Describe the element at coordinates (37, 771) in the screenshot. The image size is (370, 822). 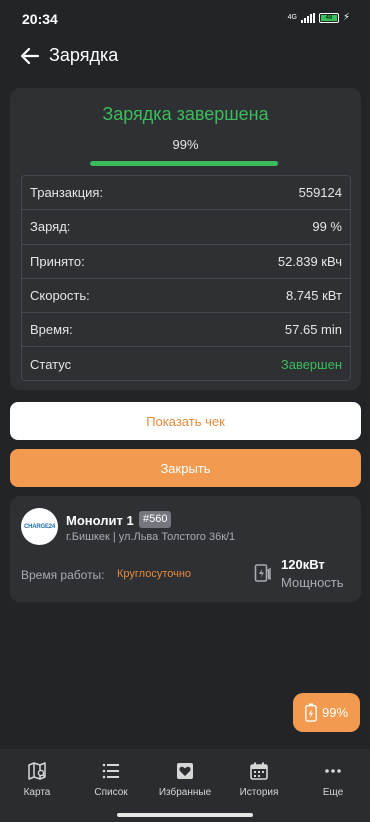
I see `map-icon` at that location.